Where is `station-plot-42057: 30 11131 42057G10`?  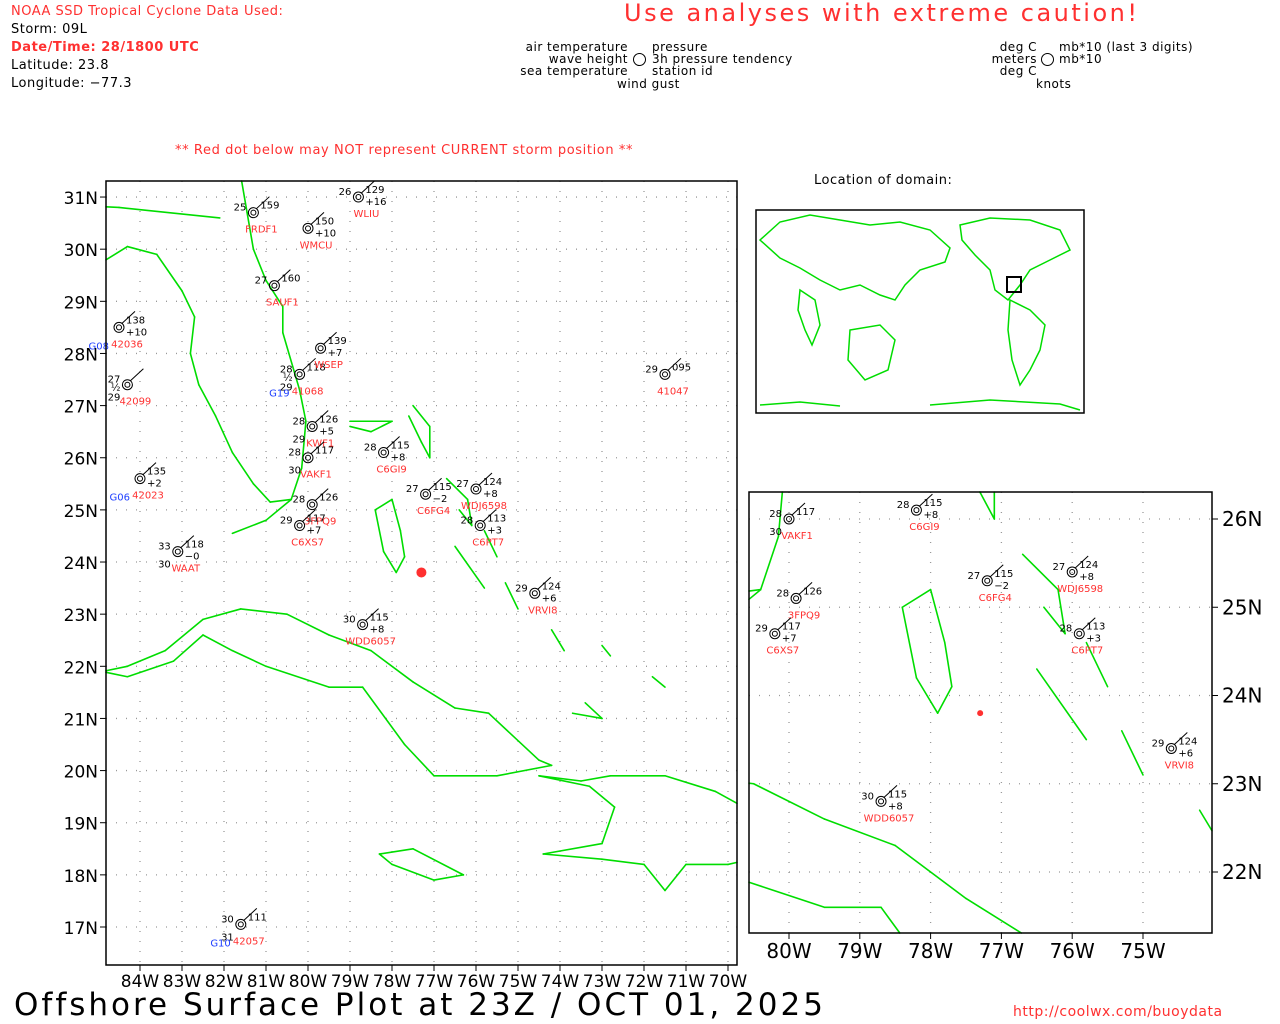 station-plot-42057: 30 11131 42057G10 is located at coordinates (238, 928).